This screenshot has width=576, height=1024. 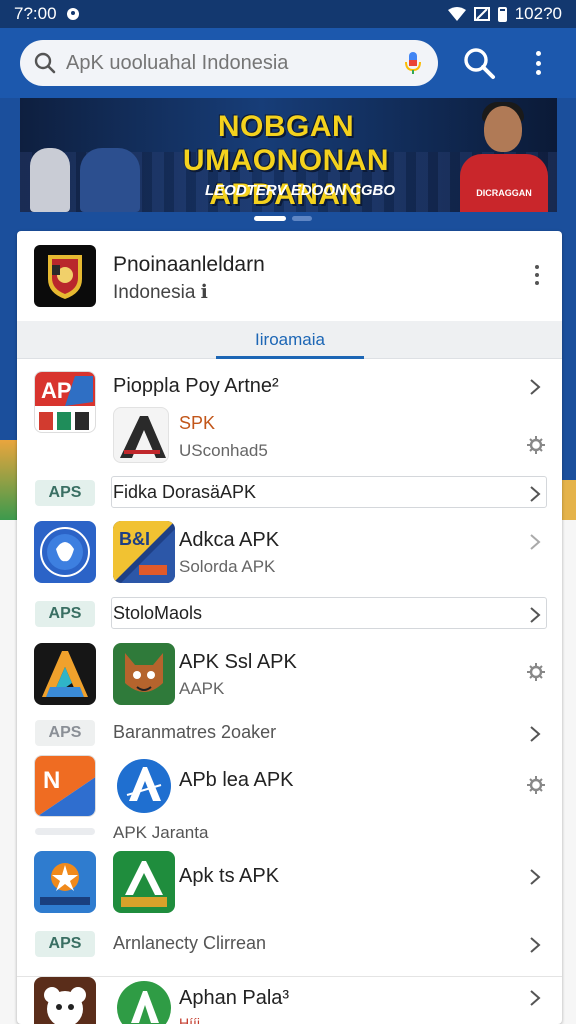 I want to click on tab-selected: Iiroamaia, so click(x=290, y=340).